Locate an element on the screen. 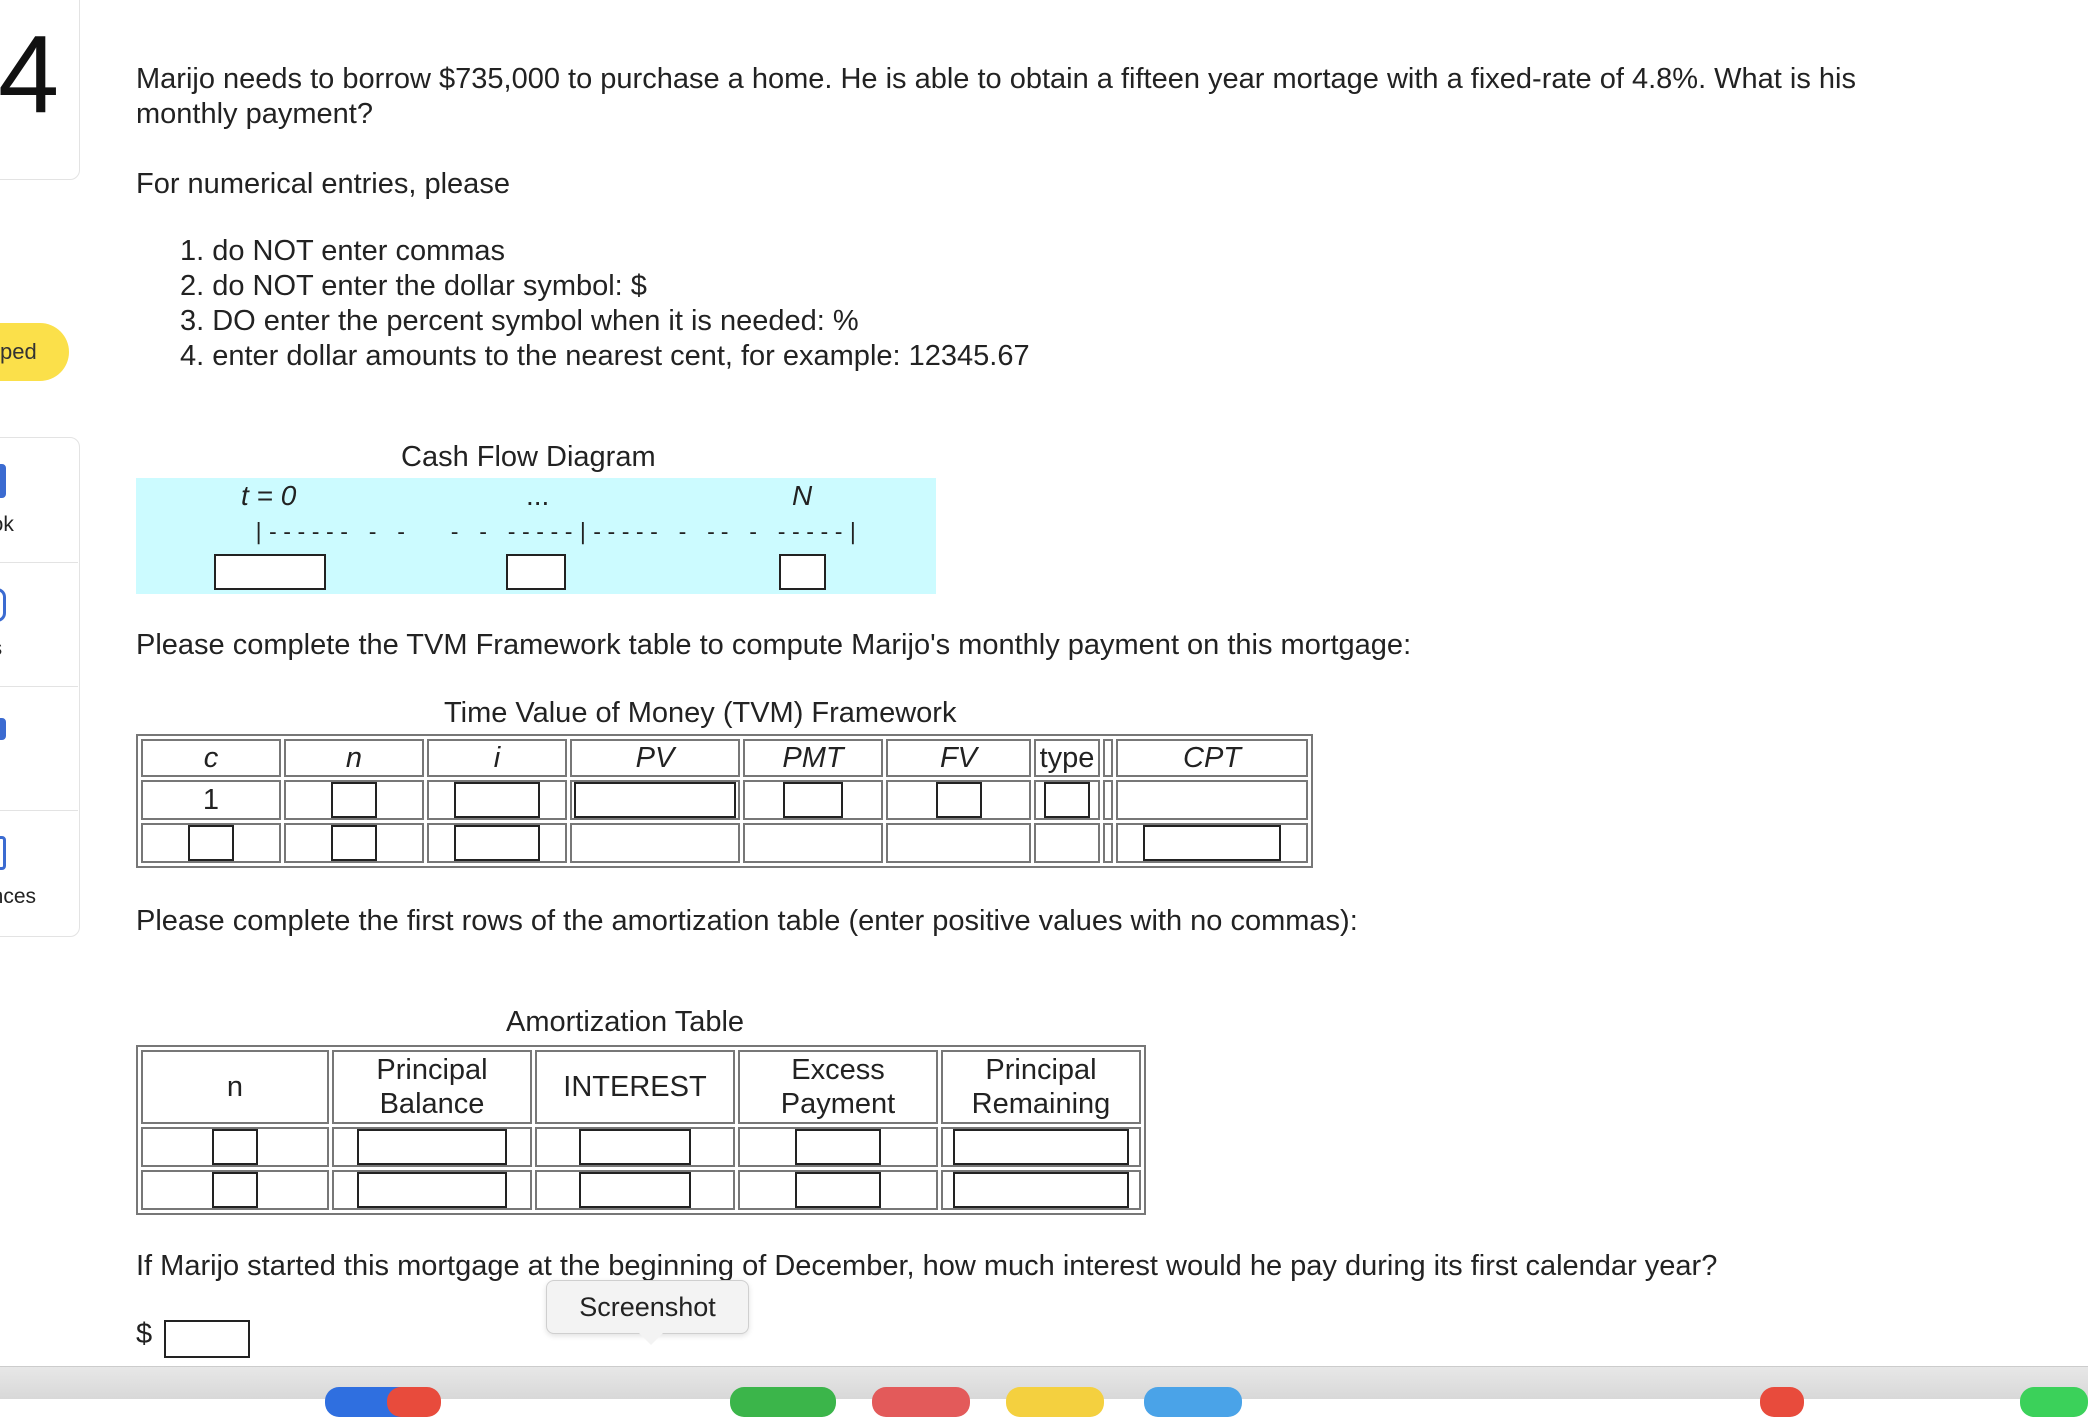 This screenshot has height=1417, width=2088. currency-symbol: $ is located at coordinates (144, 1334).